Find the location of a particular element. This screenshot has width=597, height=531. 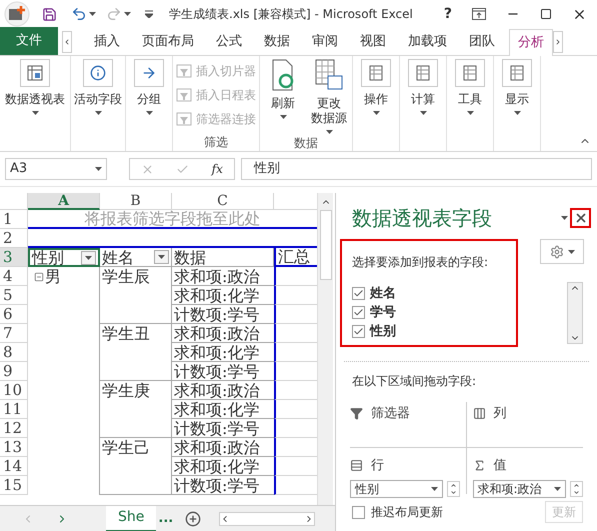

areas-prompt: 在以下区域间拖动字段: is located at coordinates (414, 381).